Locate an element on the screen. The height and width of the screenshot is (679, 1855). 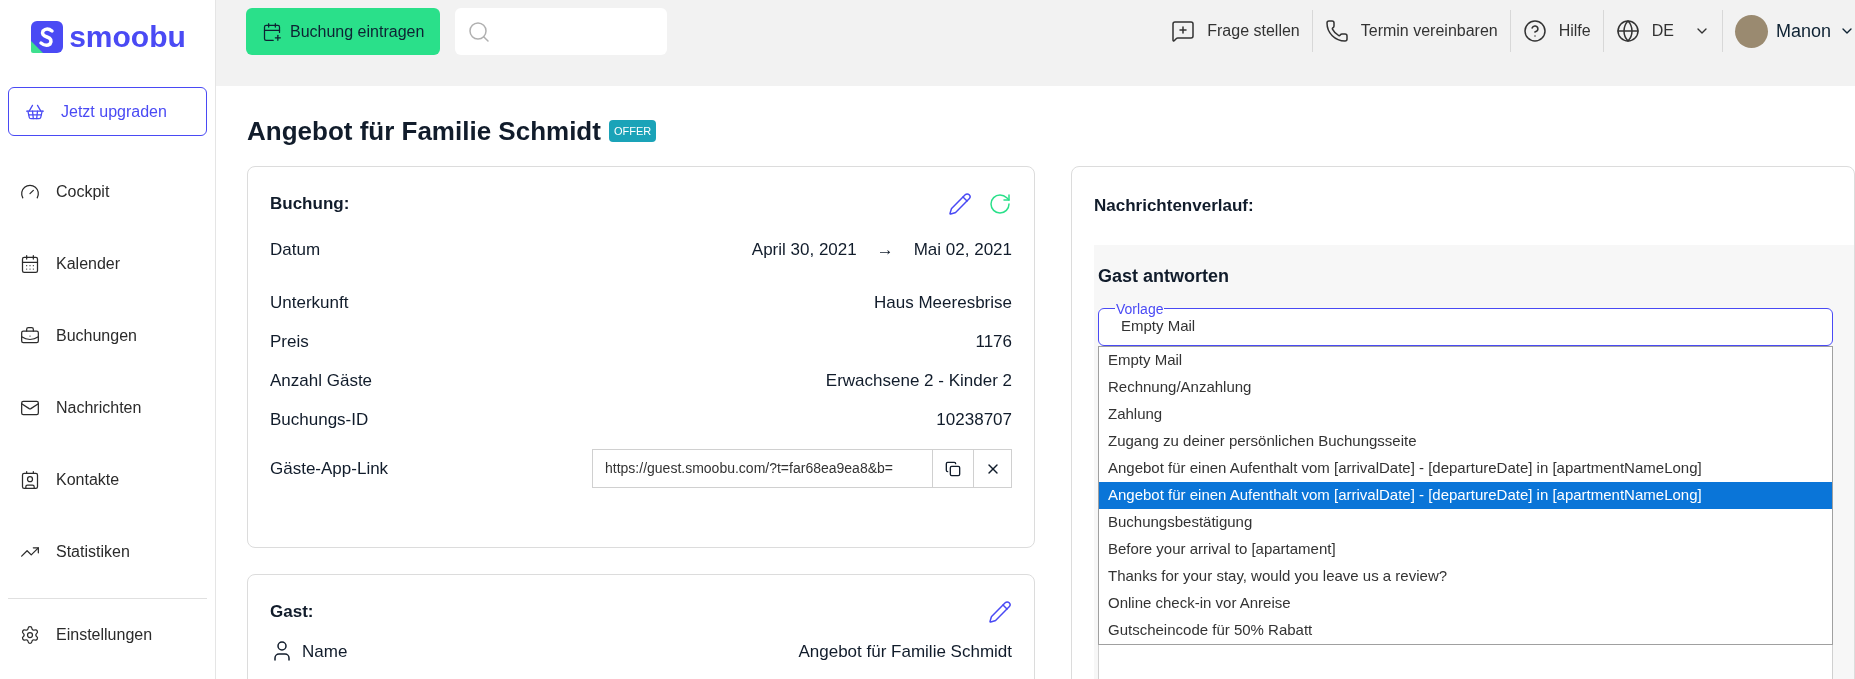
field-value: Angebot für Familie Schmidt is located at coordinates (905, 651).